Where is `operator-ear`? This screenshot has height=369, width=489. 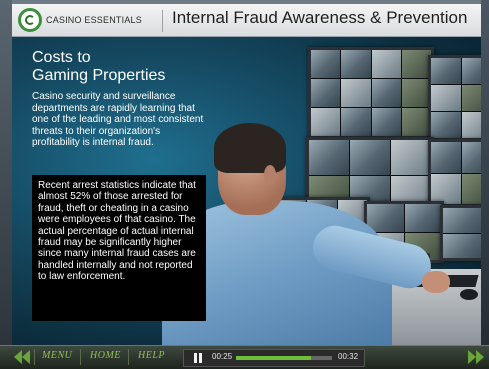
operator-ear is located at coordinates (270, 175).